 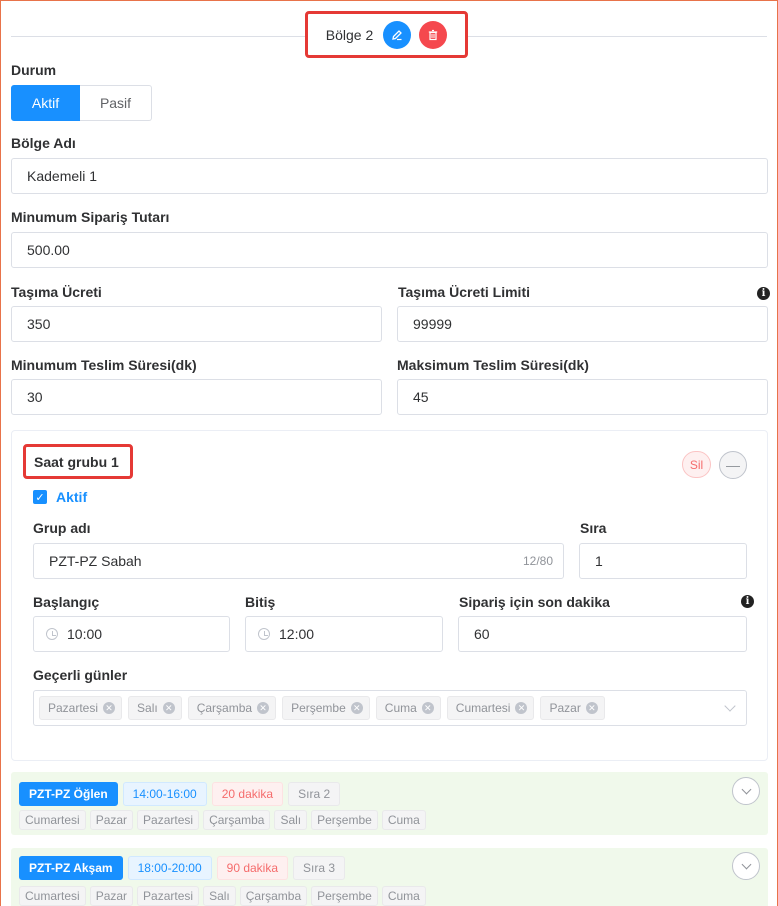 What do you see at coordinates (45, 103) in the screenshot?
I see `status-active-button: Aktif` at bounding box center [45, 103].